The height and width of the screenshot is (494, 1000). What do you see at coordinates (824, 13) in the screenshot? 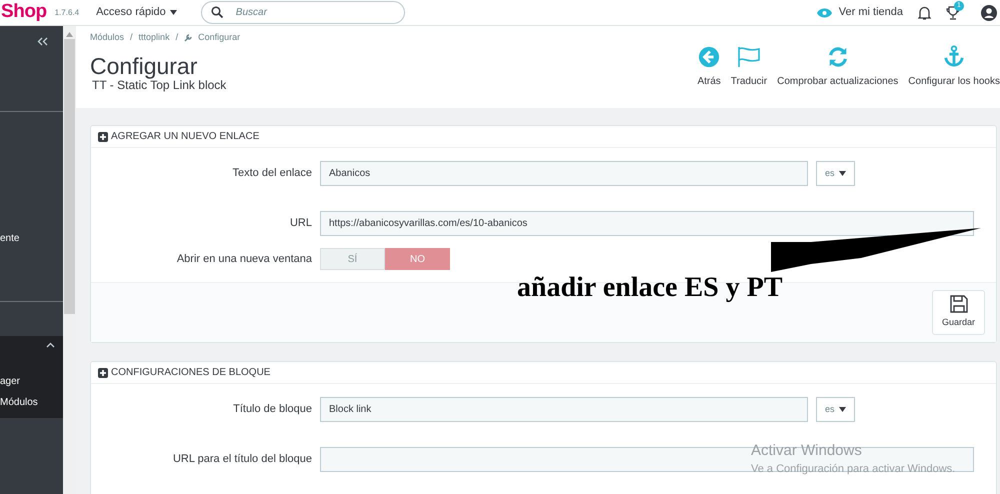
I see `eye-icon` at bounding box center [824, 13].